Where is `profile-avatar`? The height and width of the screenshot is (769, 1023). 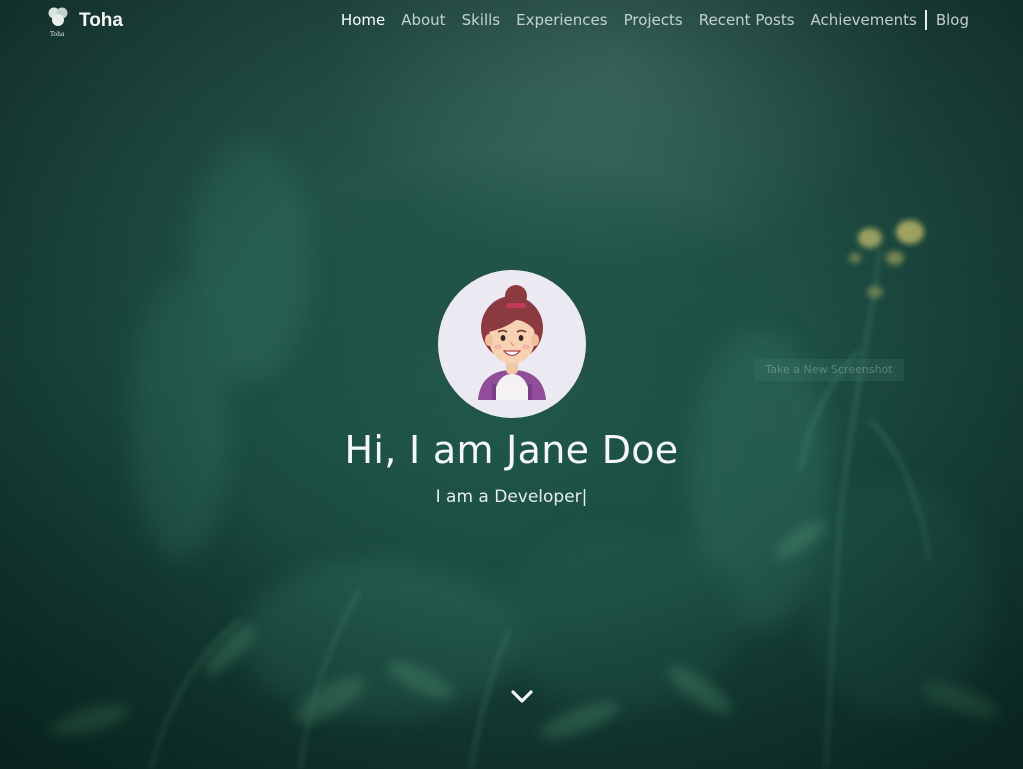 profile-avatar is located at coordinates (512, 344).